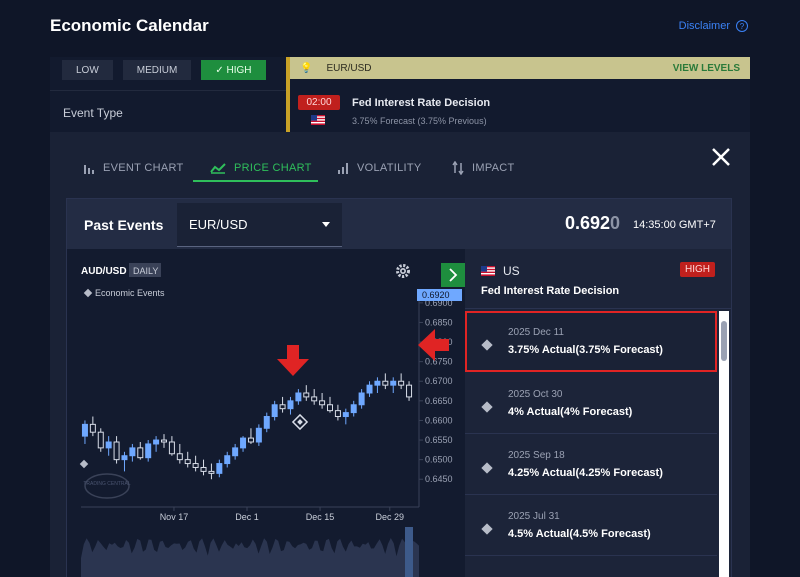  Describe the element at coordinates (239, 70) in the screenshot. I see `importance-high-label: HIGH` at that location.